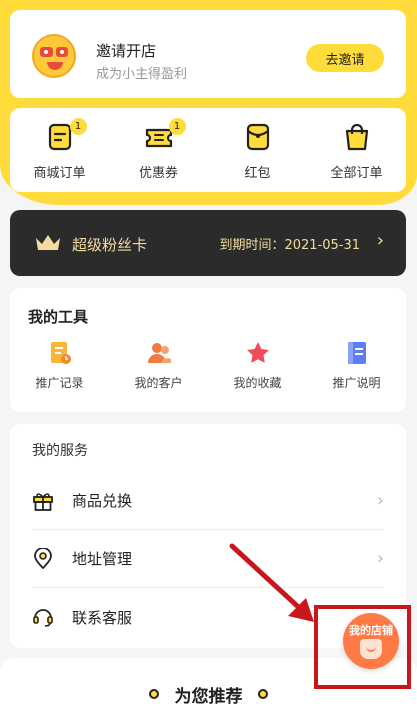 This screenshot has height=726, width=417. I want to click on crown-icon, so click(48, 243).